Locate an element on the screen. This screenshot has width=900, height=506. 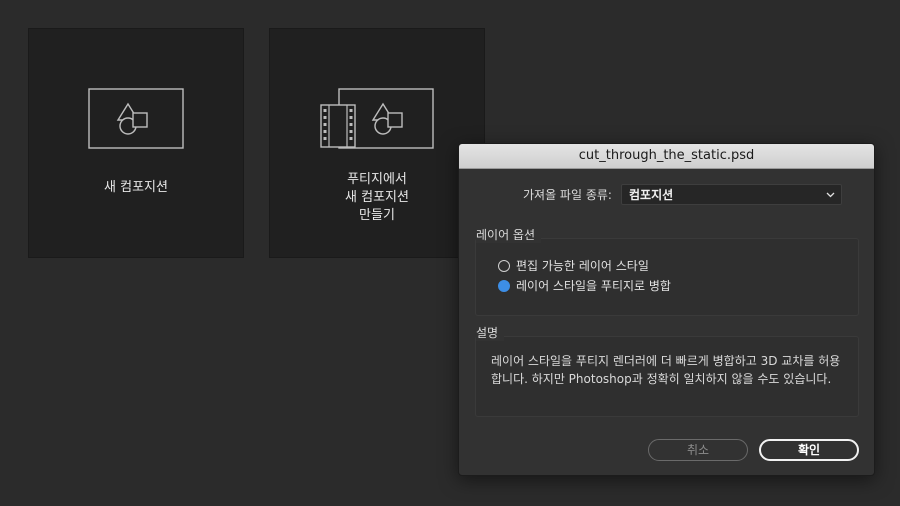
radio-editable-layer-styles: 편집 가능한 레이어 스타일 is located at coordinates (573, 266).